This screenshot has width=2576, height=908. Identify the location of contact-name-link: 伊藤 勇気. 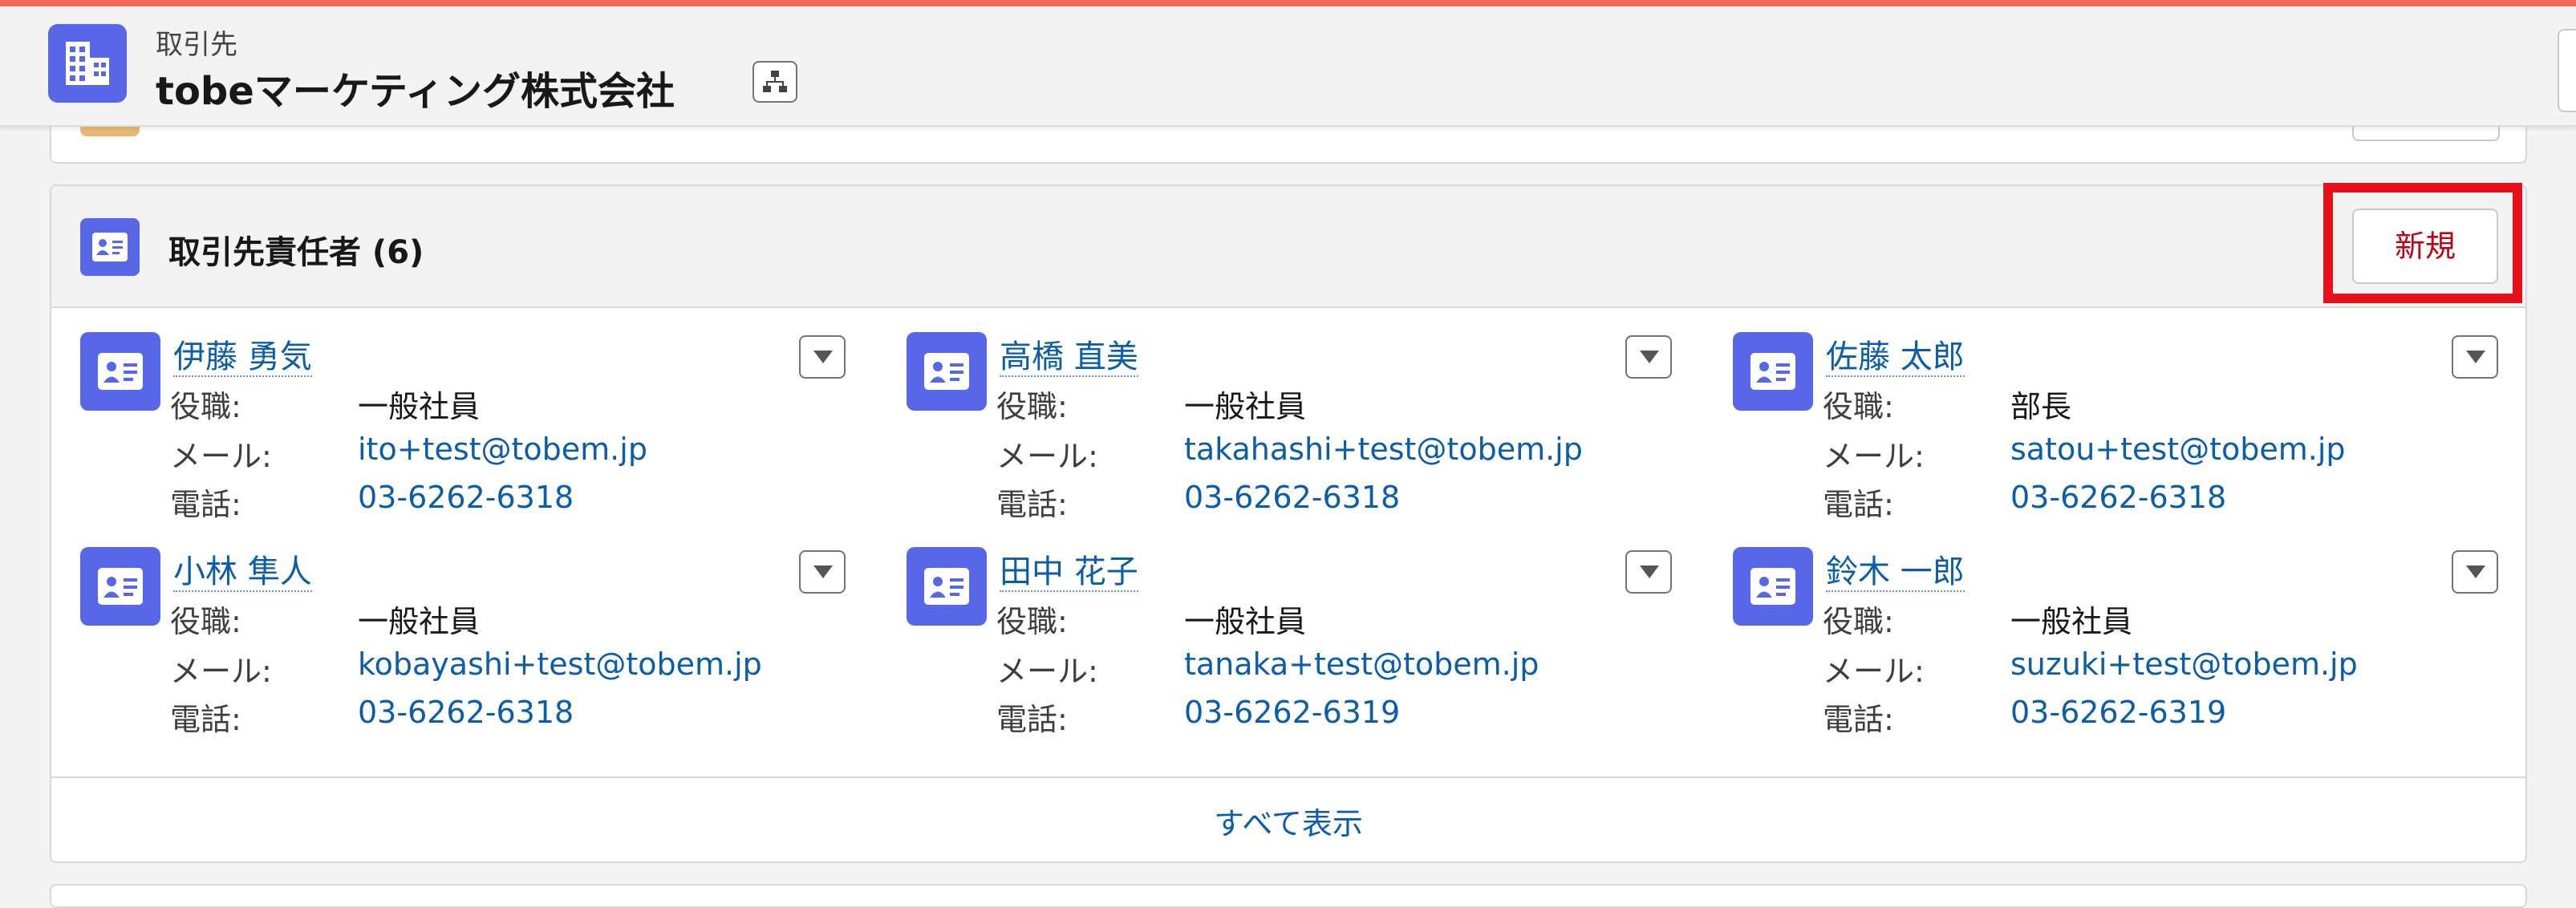
(242, 357).